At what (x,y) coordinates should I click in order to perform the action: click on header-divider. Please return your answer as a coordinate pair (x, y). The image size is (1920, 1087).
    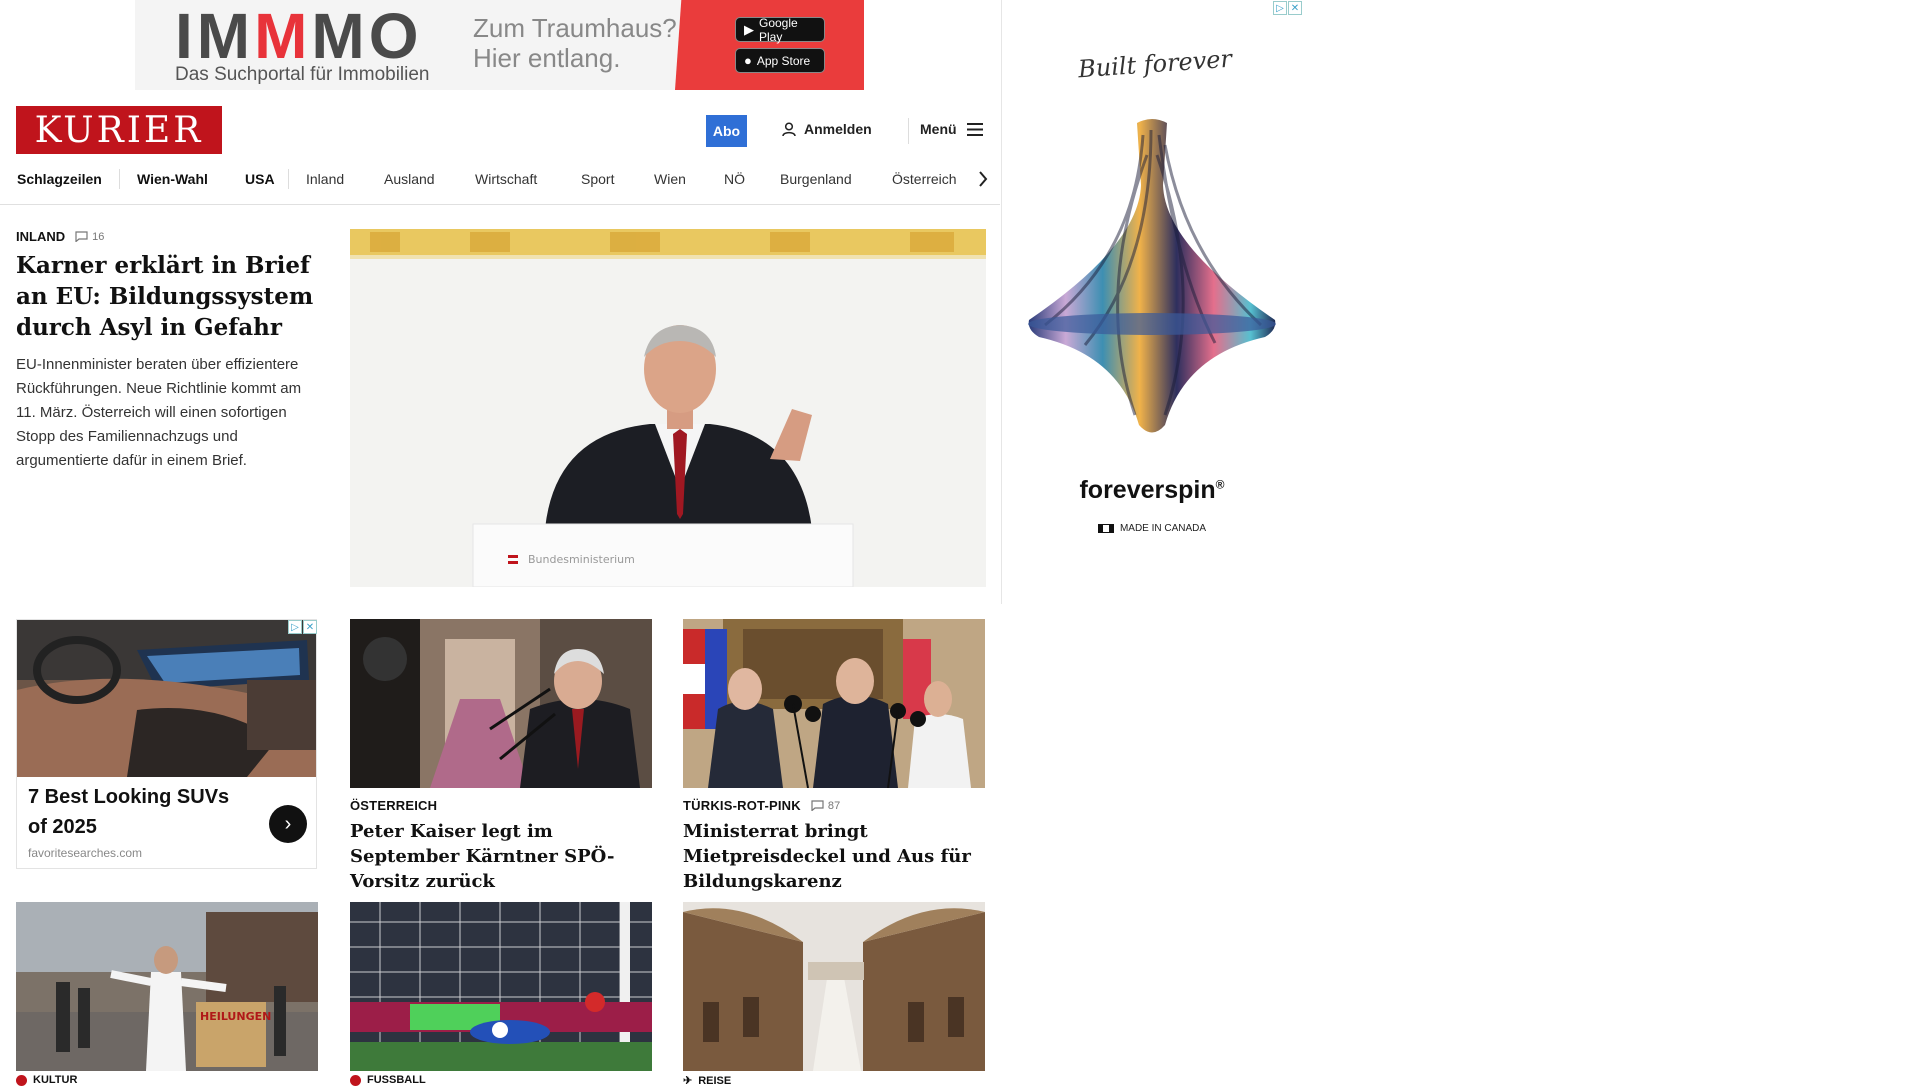
    Looking at the image, I should click on (908, 131).